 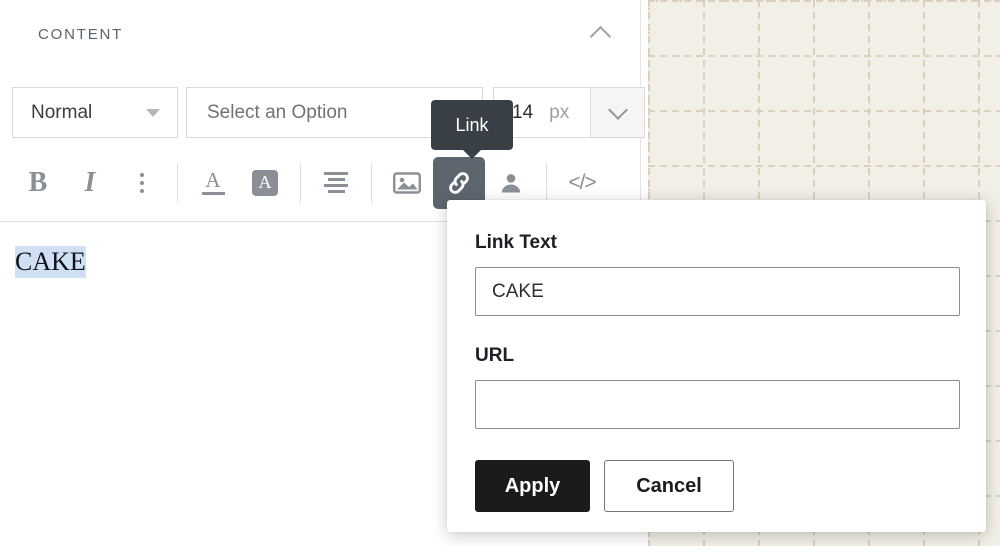 I want to click on font-family-placeholder: Select an Option, so click(x=277, y=112).